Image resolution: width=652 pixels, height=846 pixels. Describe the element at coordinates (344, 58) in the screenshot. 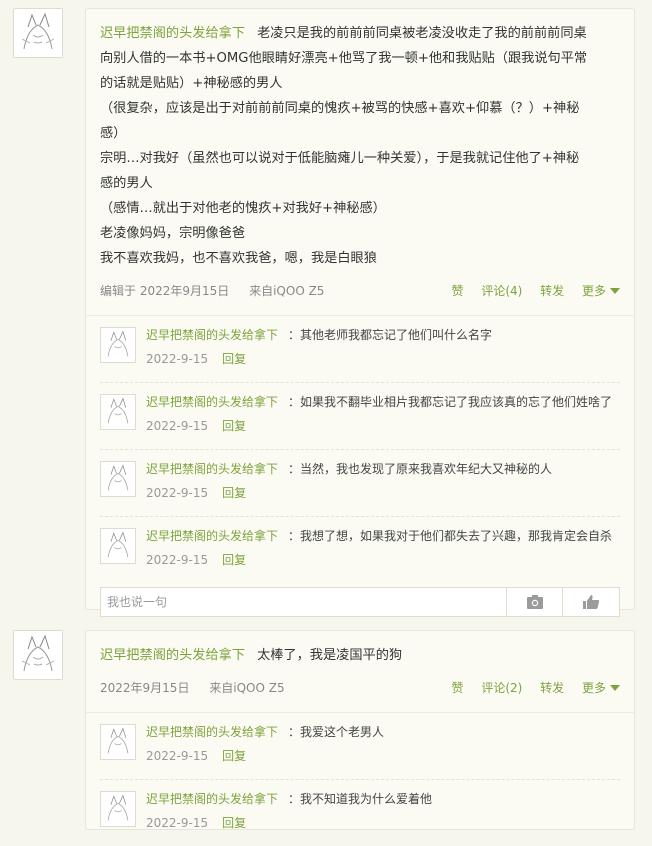

I see `post-line: 向别人借的一本书+OMG他眼睛好漂亮+他骂了我一顿+他和我贴贴（跟我说句平常` at that location.